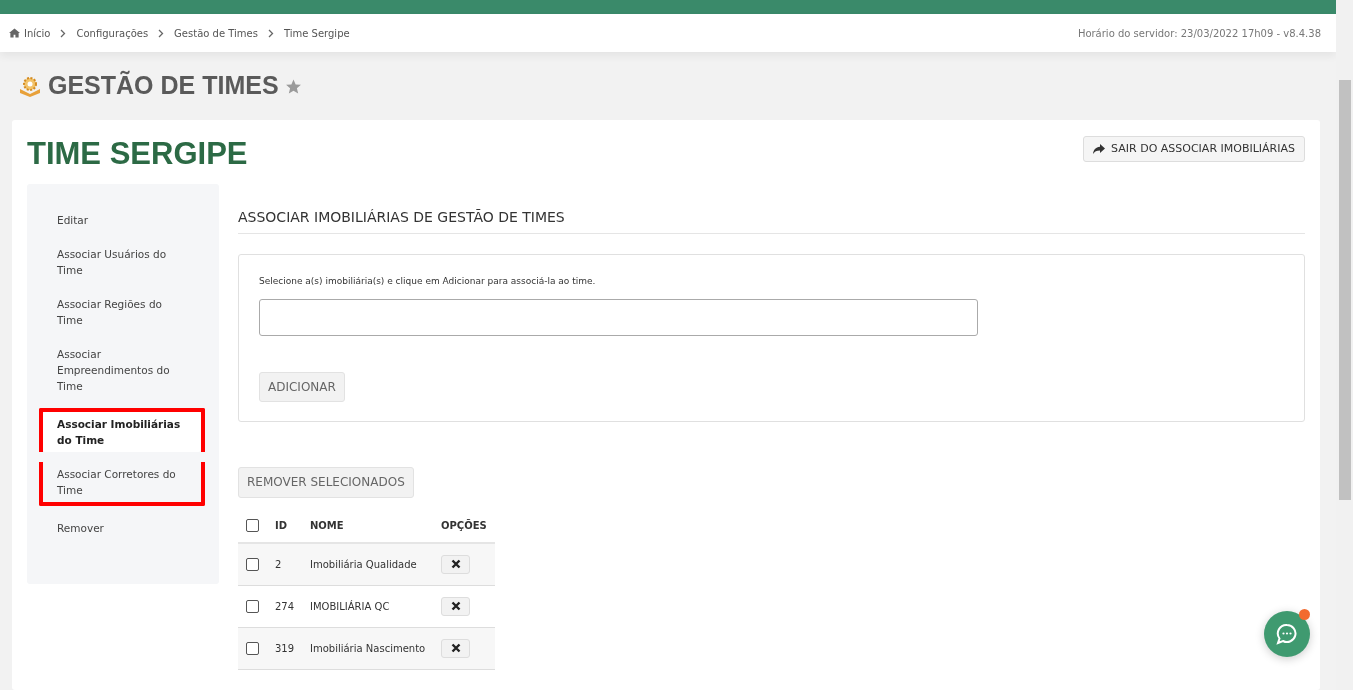  What do you see at coordinates (618, 317) in the screenshot?
I see `search-field` at bounding box center [618, 317].